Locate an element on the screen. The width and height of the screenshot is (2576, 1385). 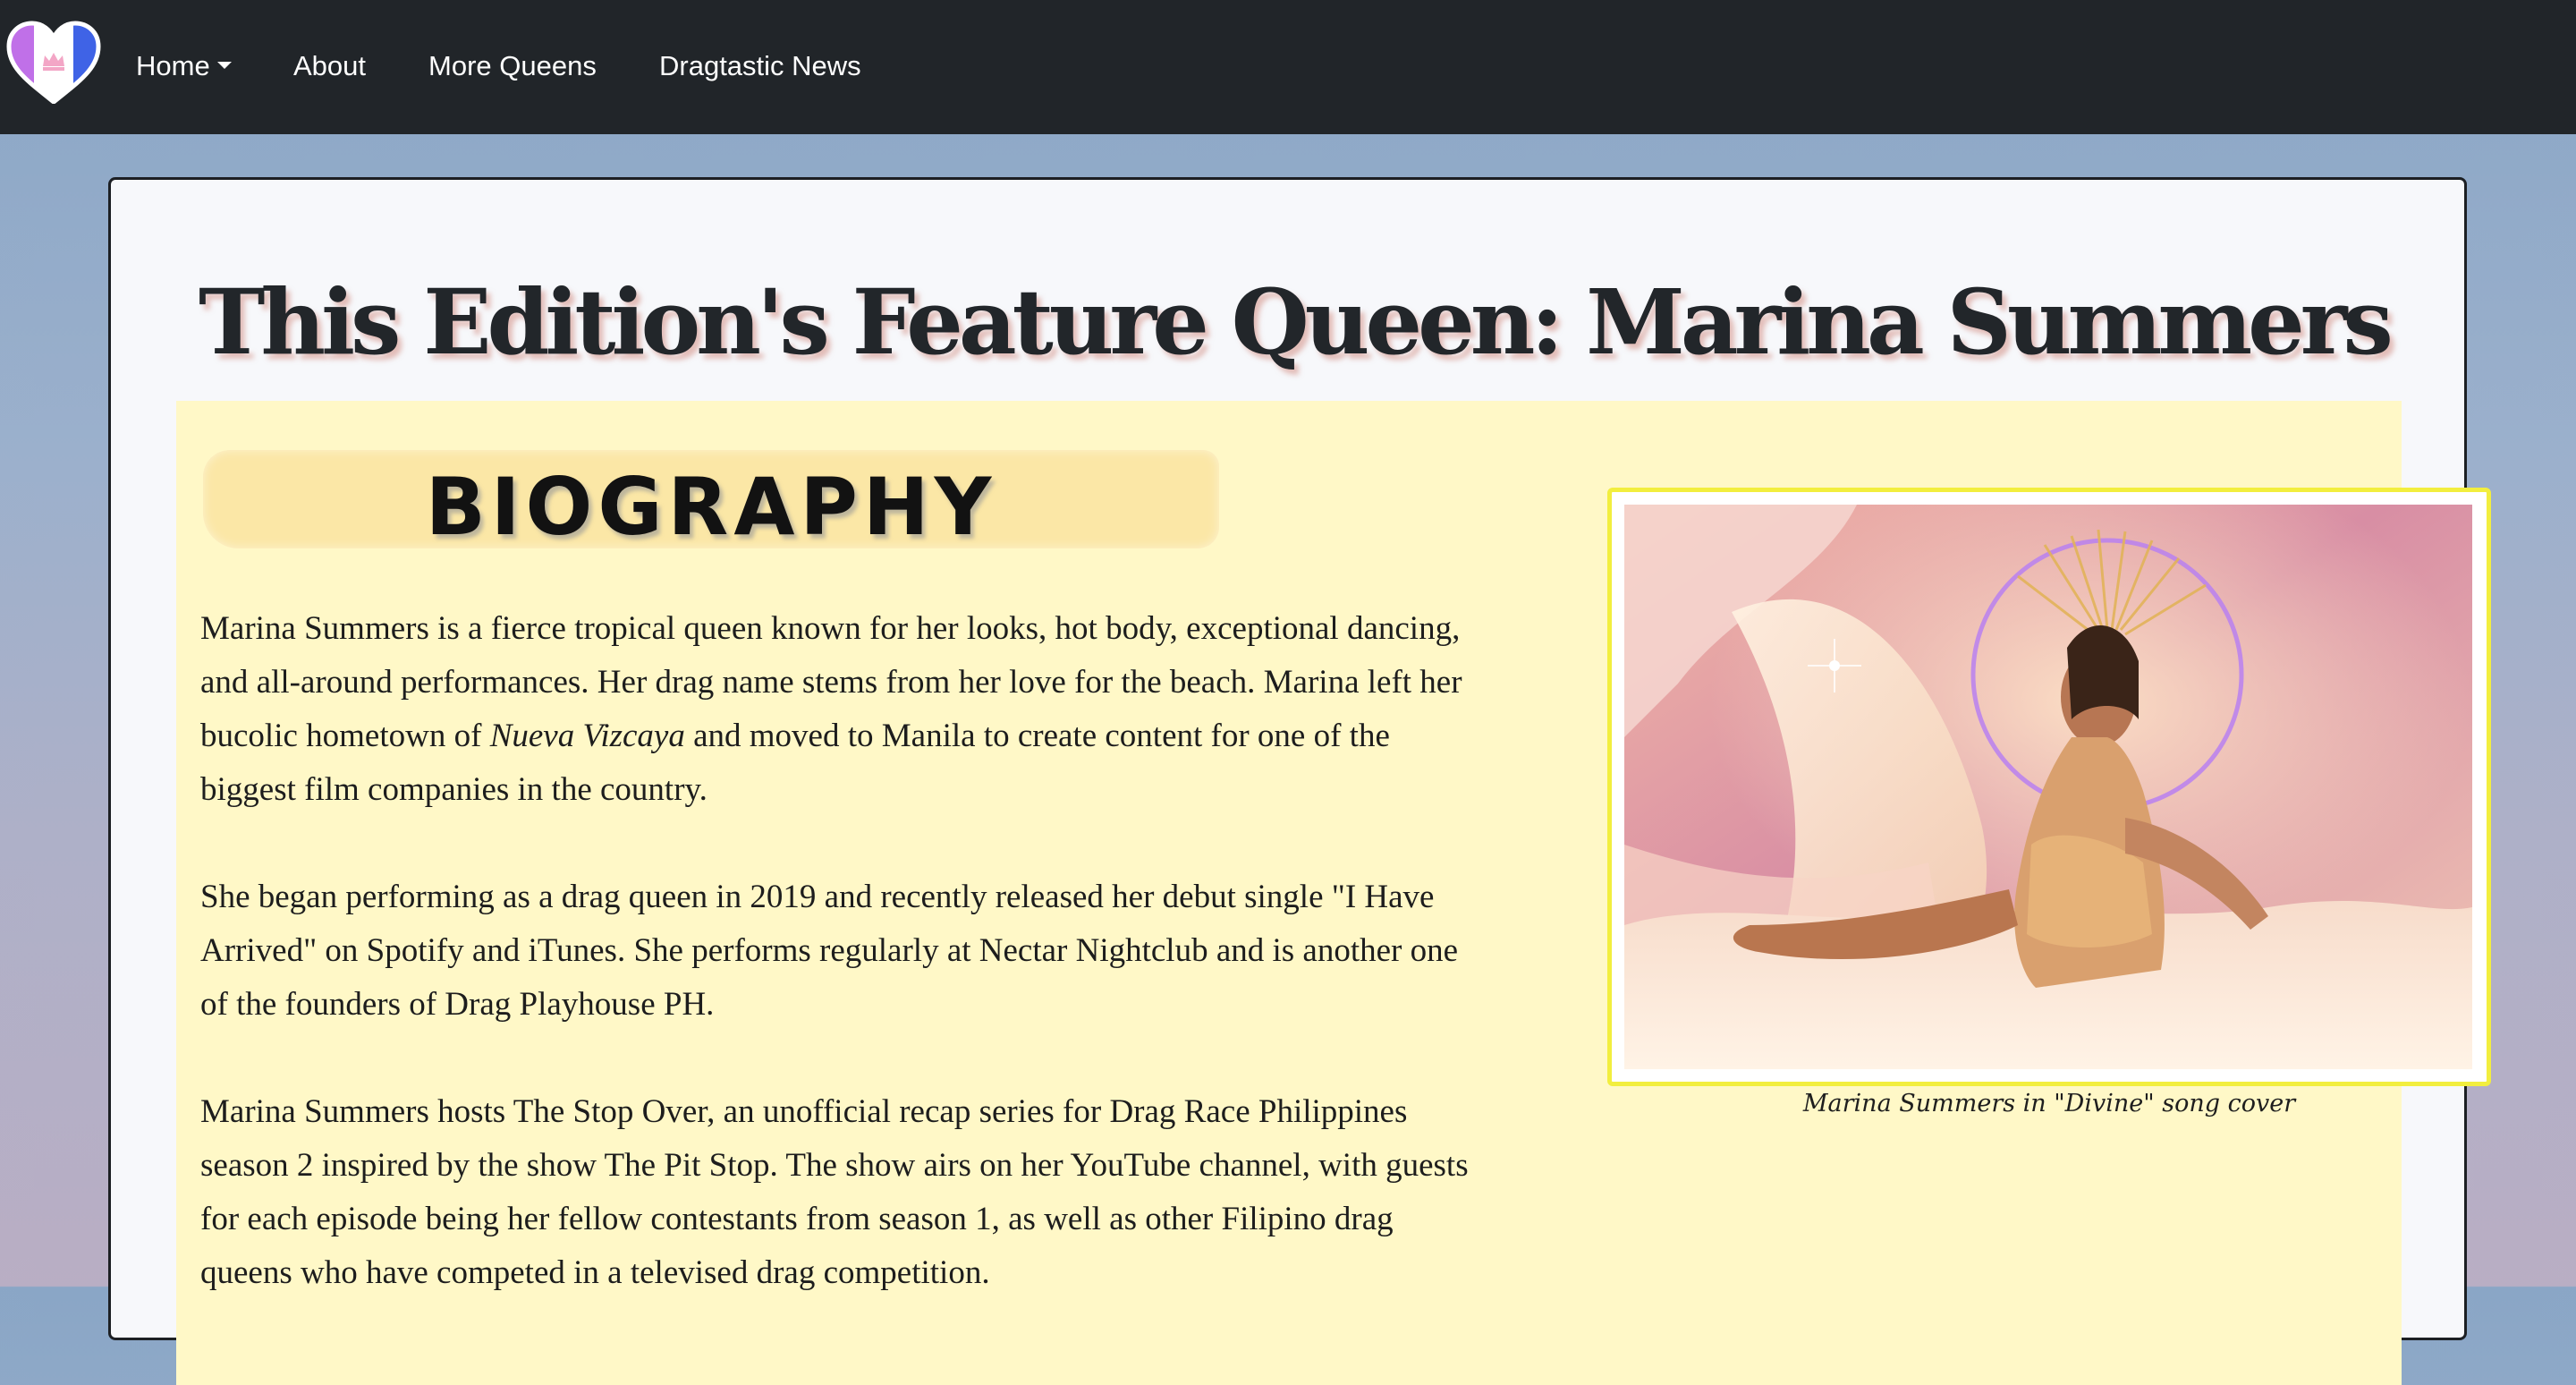
nav-about: About is located at coordinates (329, 66).